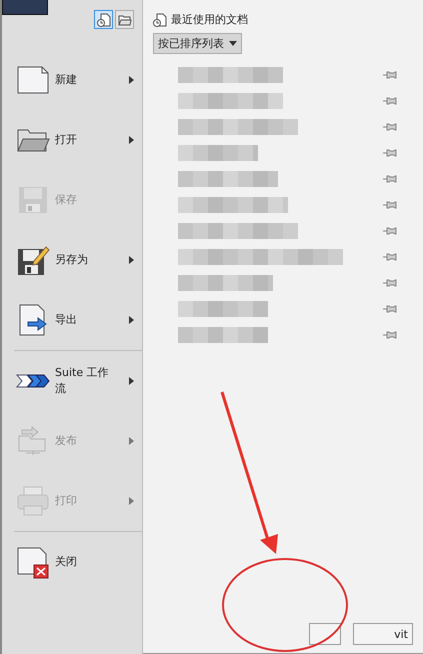  Describe the element at coordinates (197, 43) in the screenshot. I see `sort-dropdown: 按已排序列表` at that location.